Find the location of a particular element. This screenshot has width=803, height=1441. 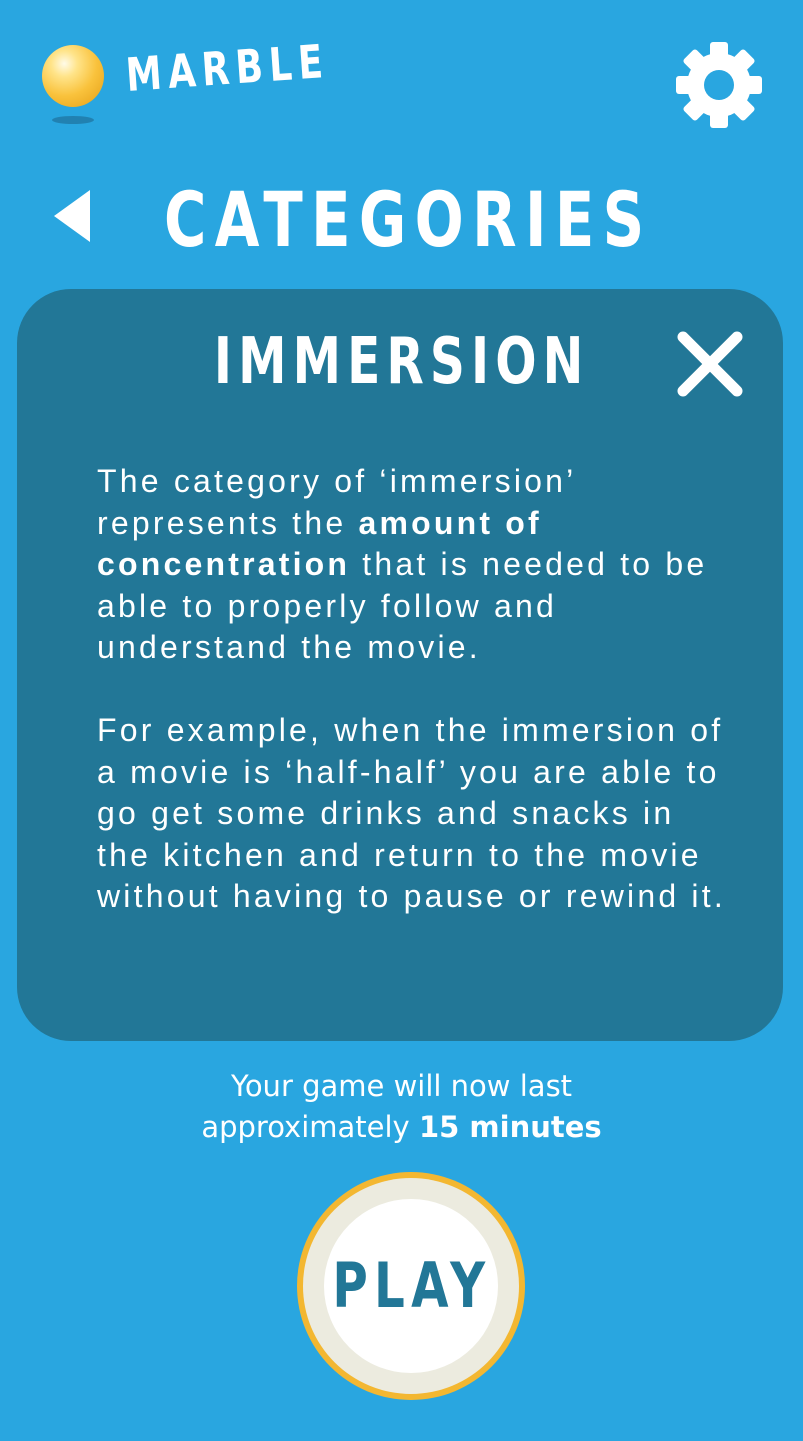

close-button is located at coordinates (710, 364).